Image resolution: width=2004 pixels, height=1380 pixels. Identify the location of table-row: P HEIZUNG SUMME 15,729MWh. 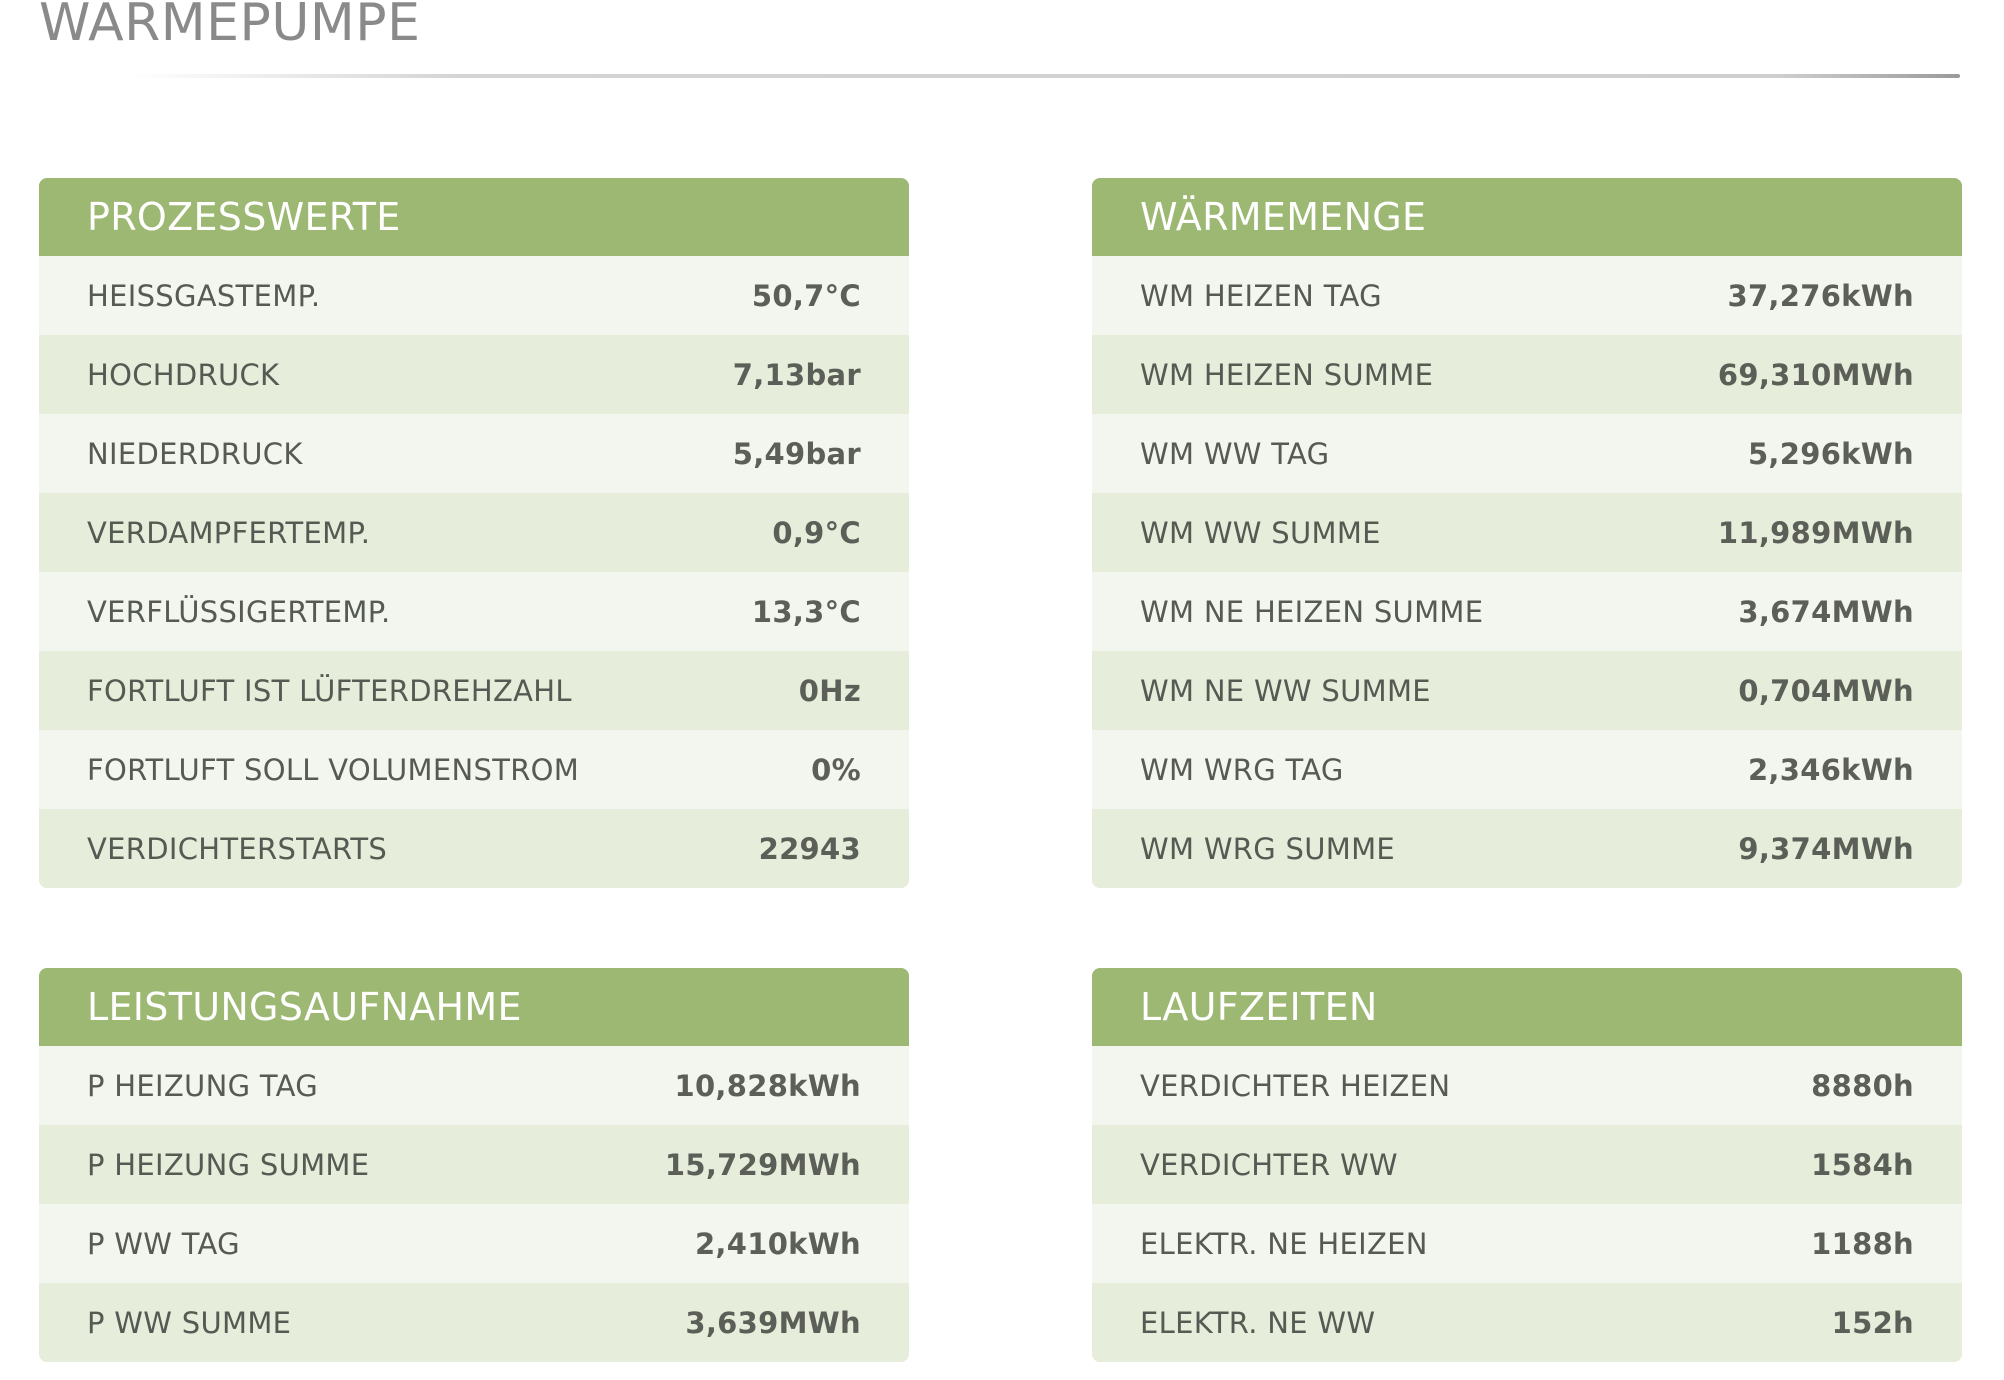
(474, 1164).